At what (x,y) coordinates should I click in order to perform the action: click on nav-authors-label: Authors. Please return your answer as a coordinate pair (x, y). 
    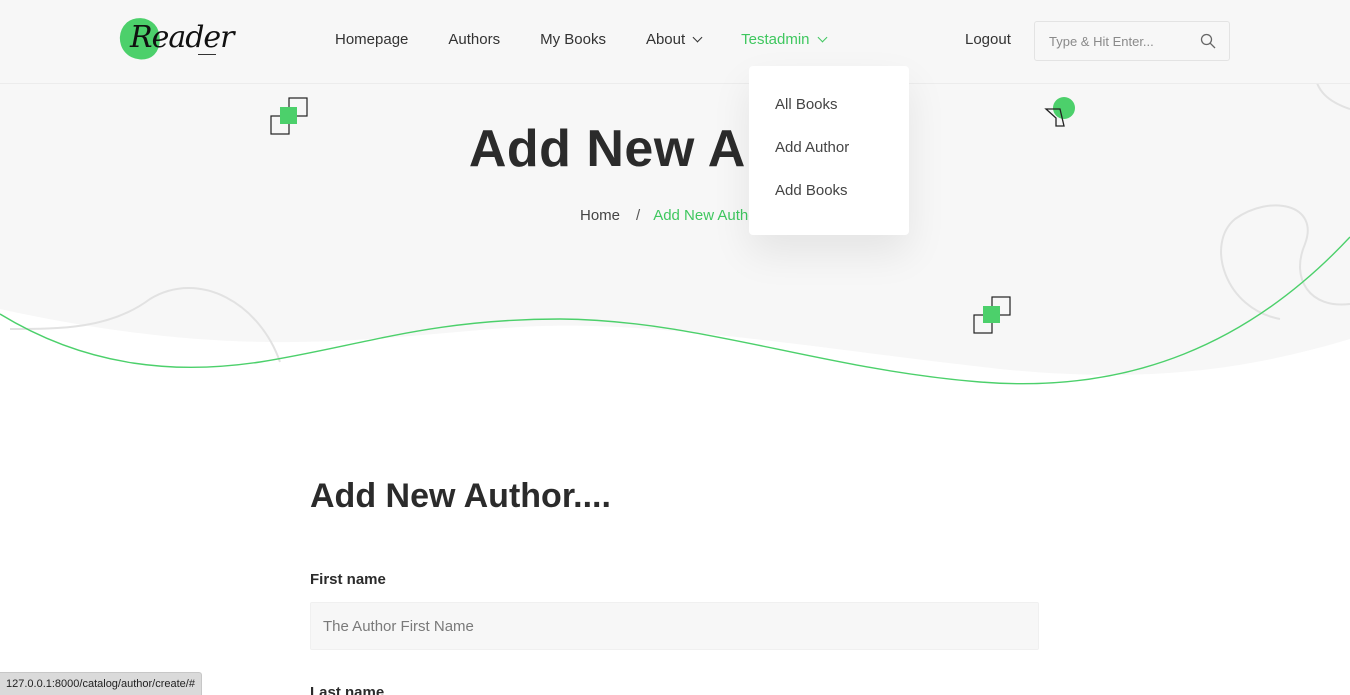
    Looking at the image, I should click on (474, 39).